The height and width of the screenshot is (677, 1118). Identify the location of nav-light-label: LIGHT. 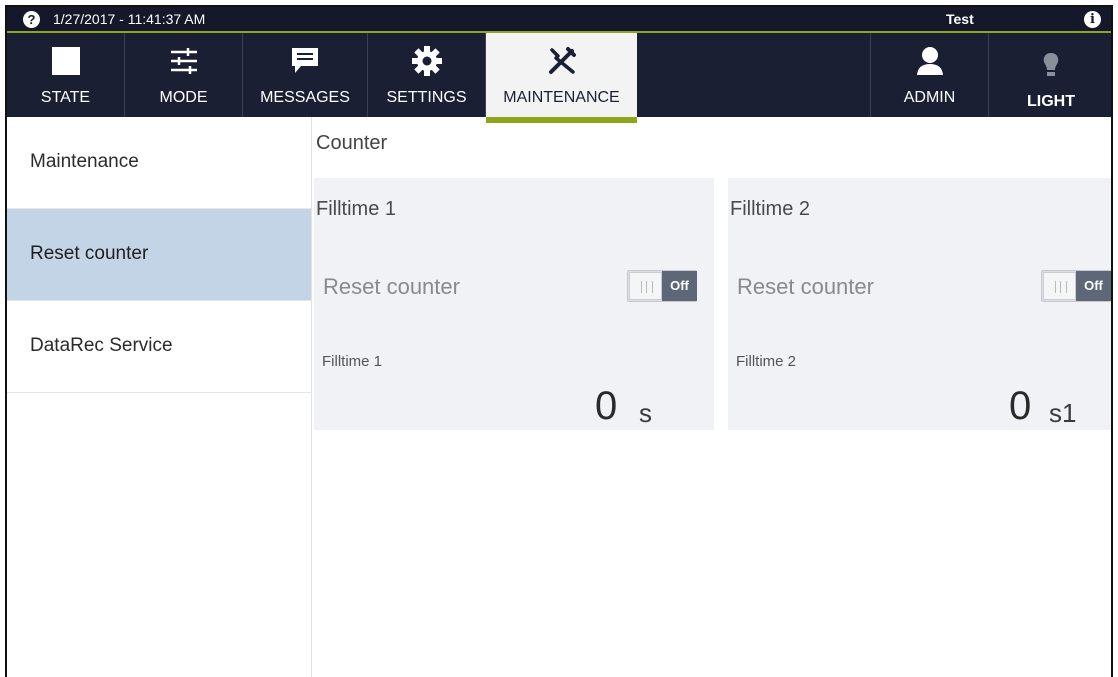
(1051, 101).